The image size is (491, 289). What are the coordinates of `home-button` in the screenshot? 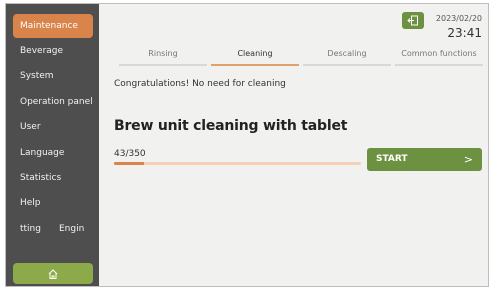 It's located at (53, 273).